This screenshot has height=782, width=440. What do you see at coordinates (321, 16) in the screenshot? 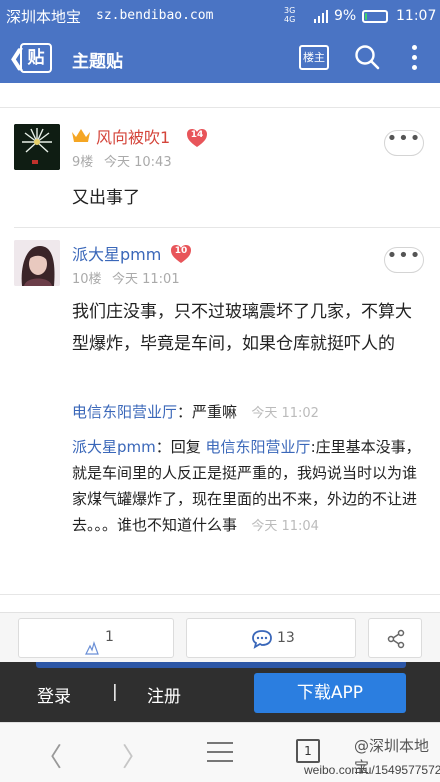
I see `signal-strength-icon` at bounding box center [321, 16].